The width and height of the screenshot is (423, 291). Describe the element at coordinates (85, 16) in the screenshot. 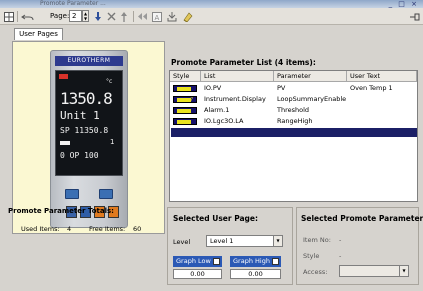

I see `page-spinner: ▲ ▼` at that location.